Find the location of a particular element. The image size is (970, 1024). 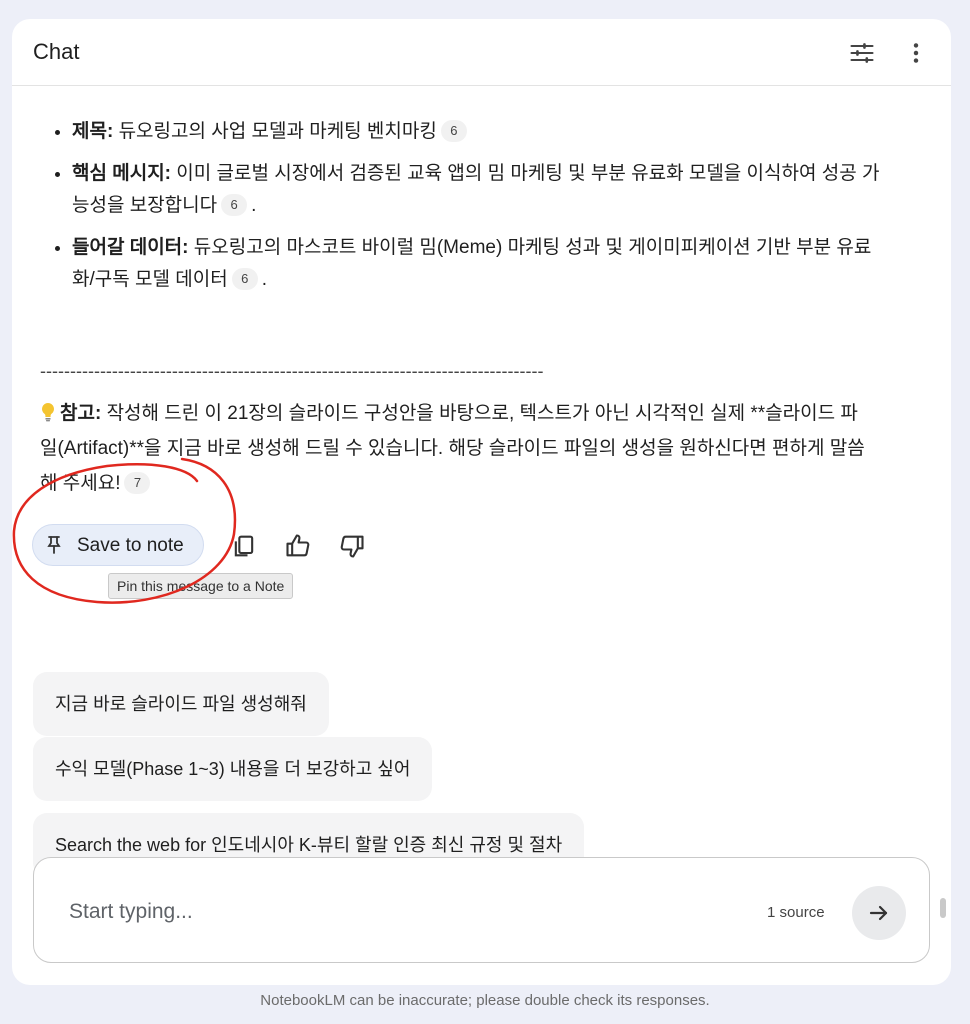

arrow-right-icon is located at coordinates (878, 913).